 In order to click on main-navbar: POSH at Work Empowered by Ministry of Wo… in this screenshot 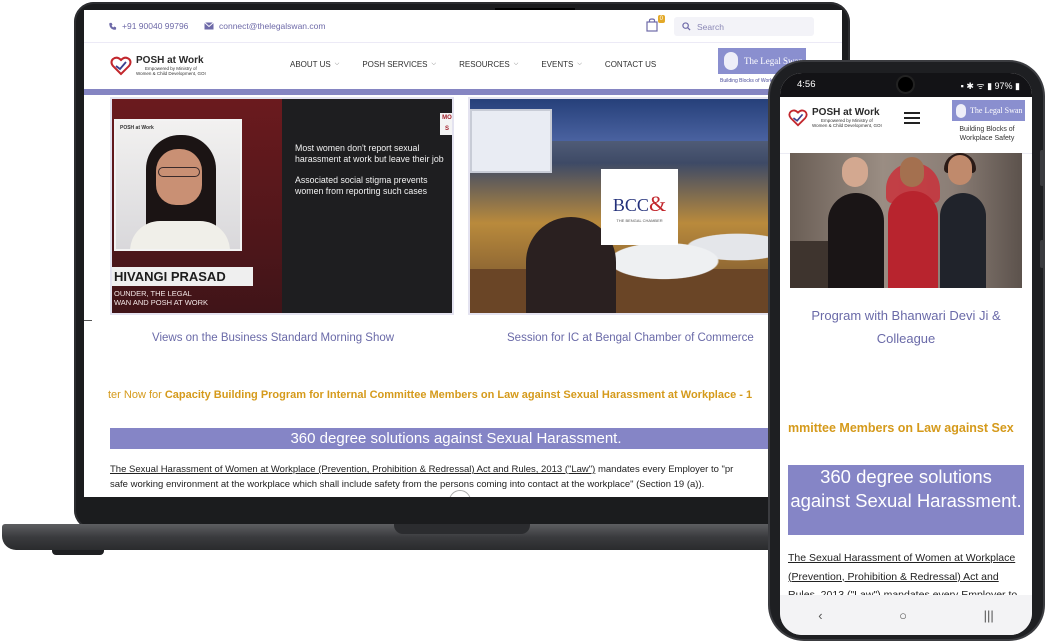, I will do `click(463, 66)`.